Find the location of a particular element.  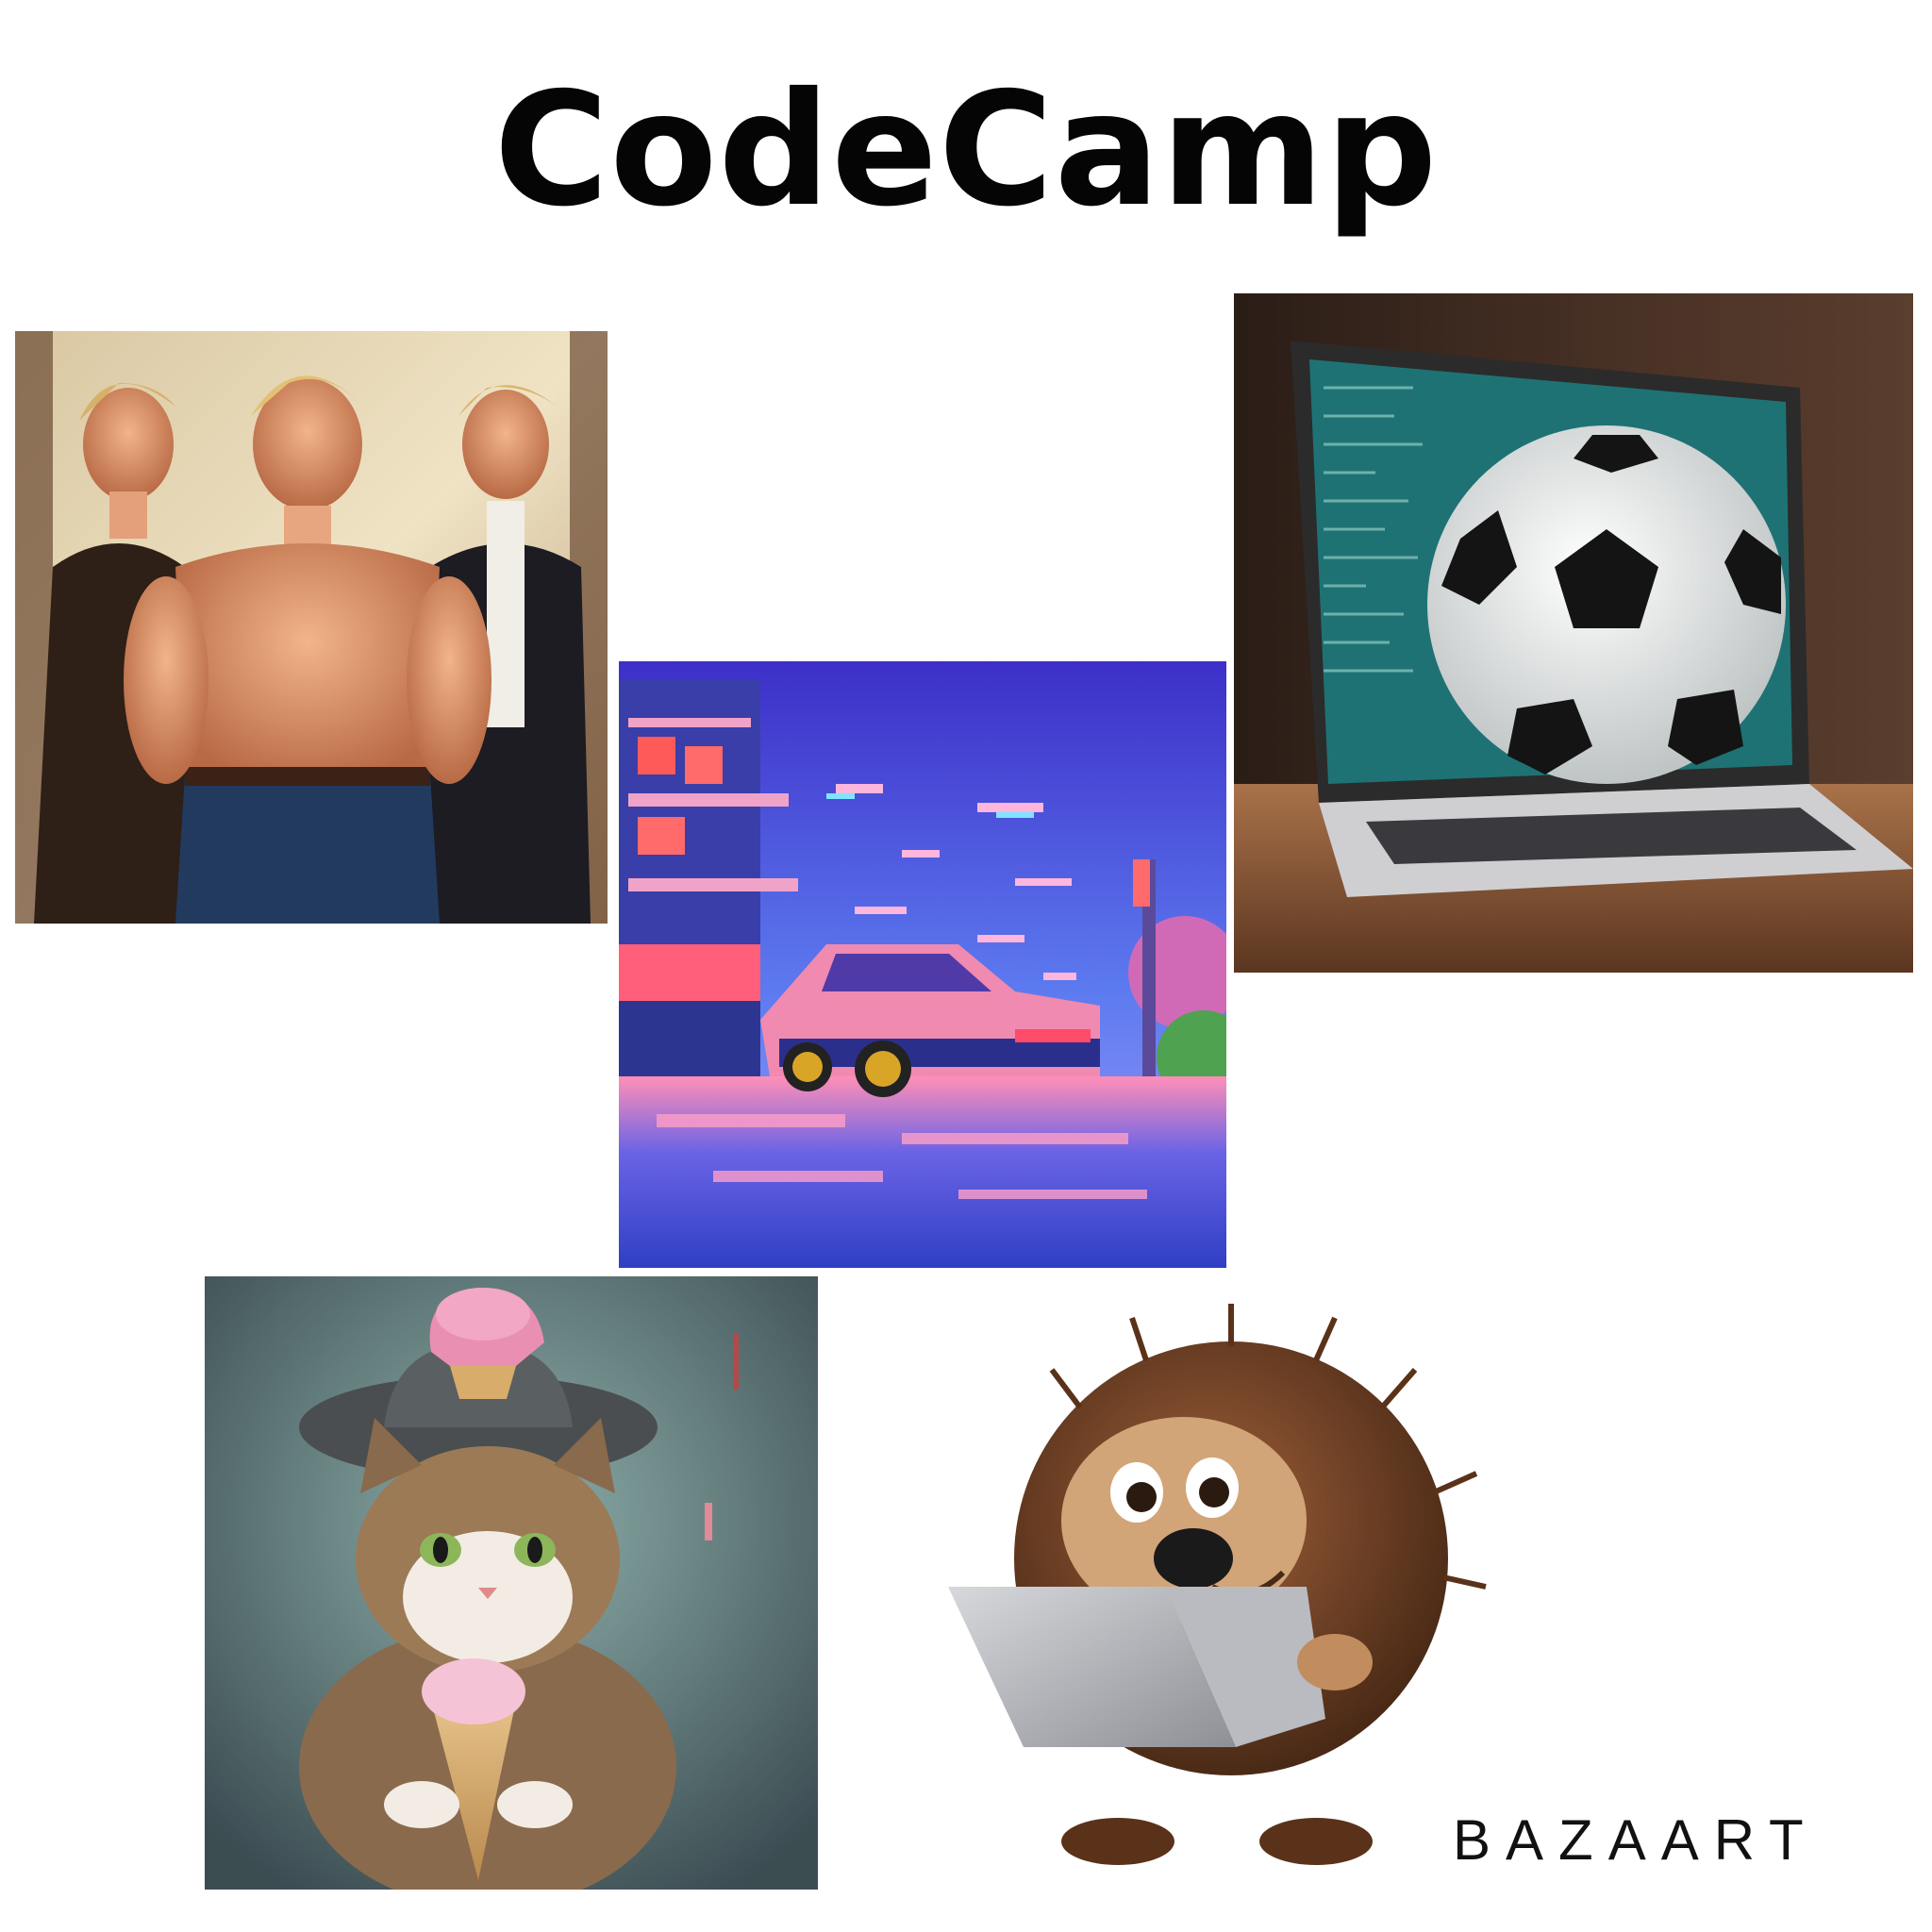

soccer-ball-on-laptop-photo is located at coordinates (1574, 633).